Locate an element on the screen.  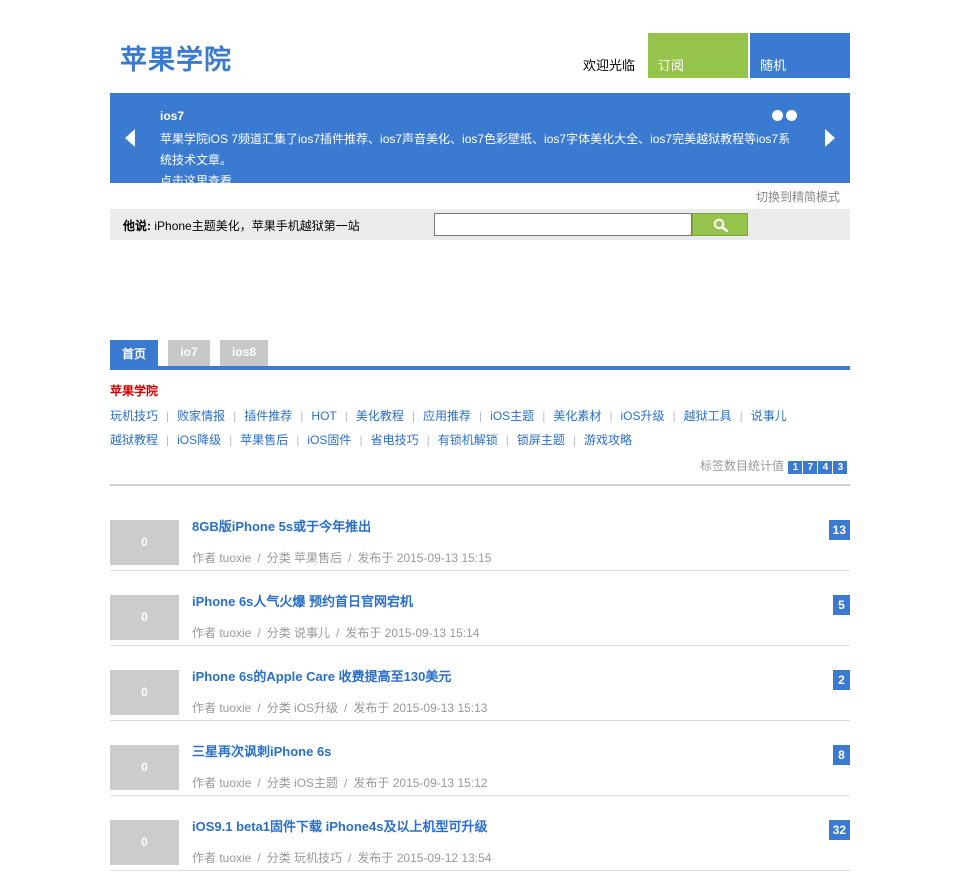
post-title-link: 8GB版iPhone 5s或于今年推出 is located at coordinates (281, 525).